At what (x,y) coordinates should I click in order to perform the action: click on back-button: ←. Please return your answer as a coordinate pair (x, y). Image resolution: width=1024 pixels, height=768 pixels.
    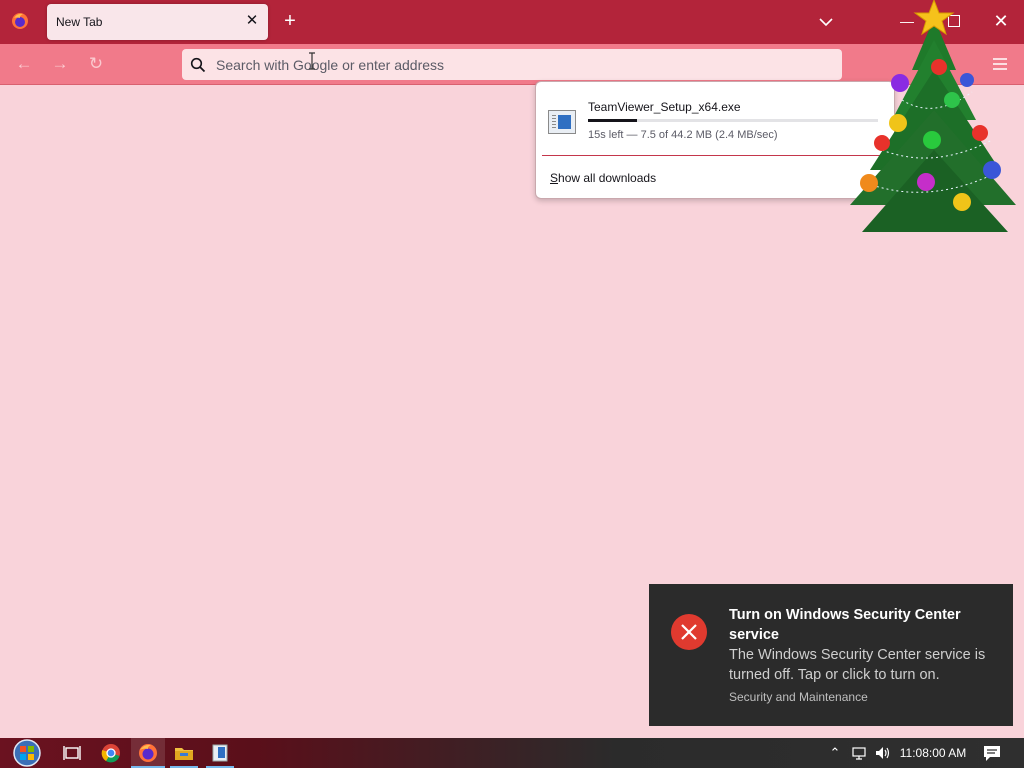
    Looking at the image, I should click on (24, 64).